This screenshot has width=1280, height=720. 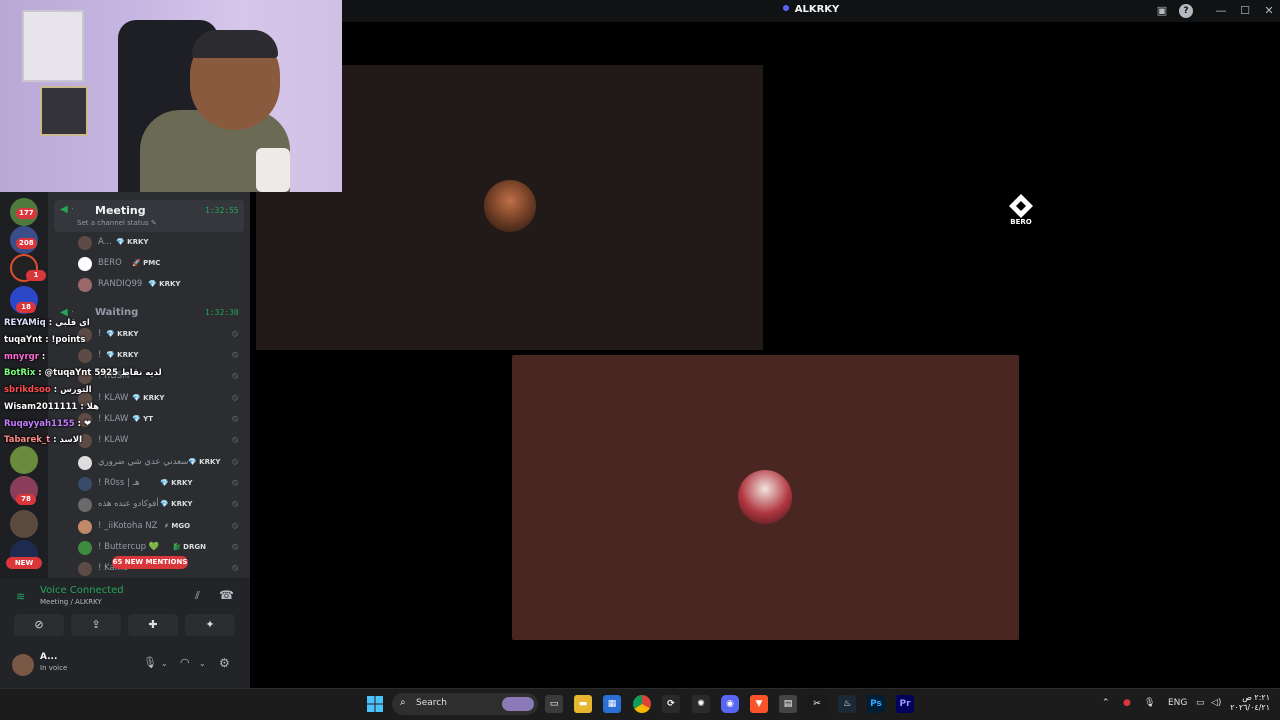 I want to click on voice-location: Meeting / ALKRKY, so click(x=71, y=602).